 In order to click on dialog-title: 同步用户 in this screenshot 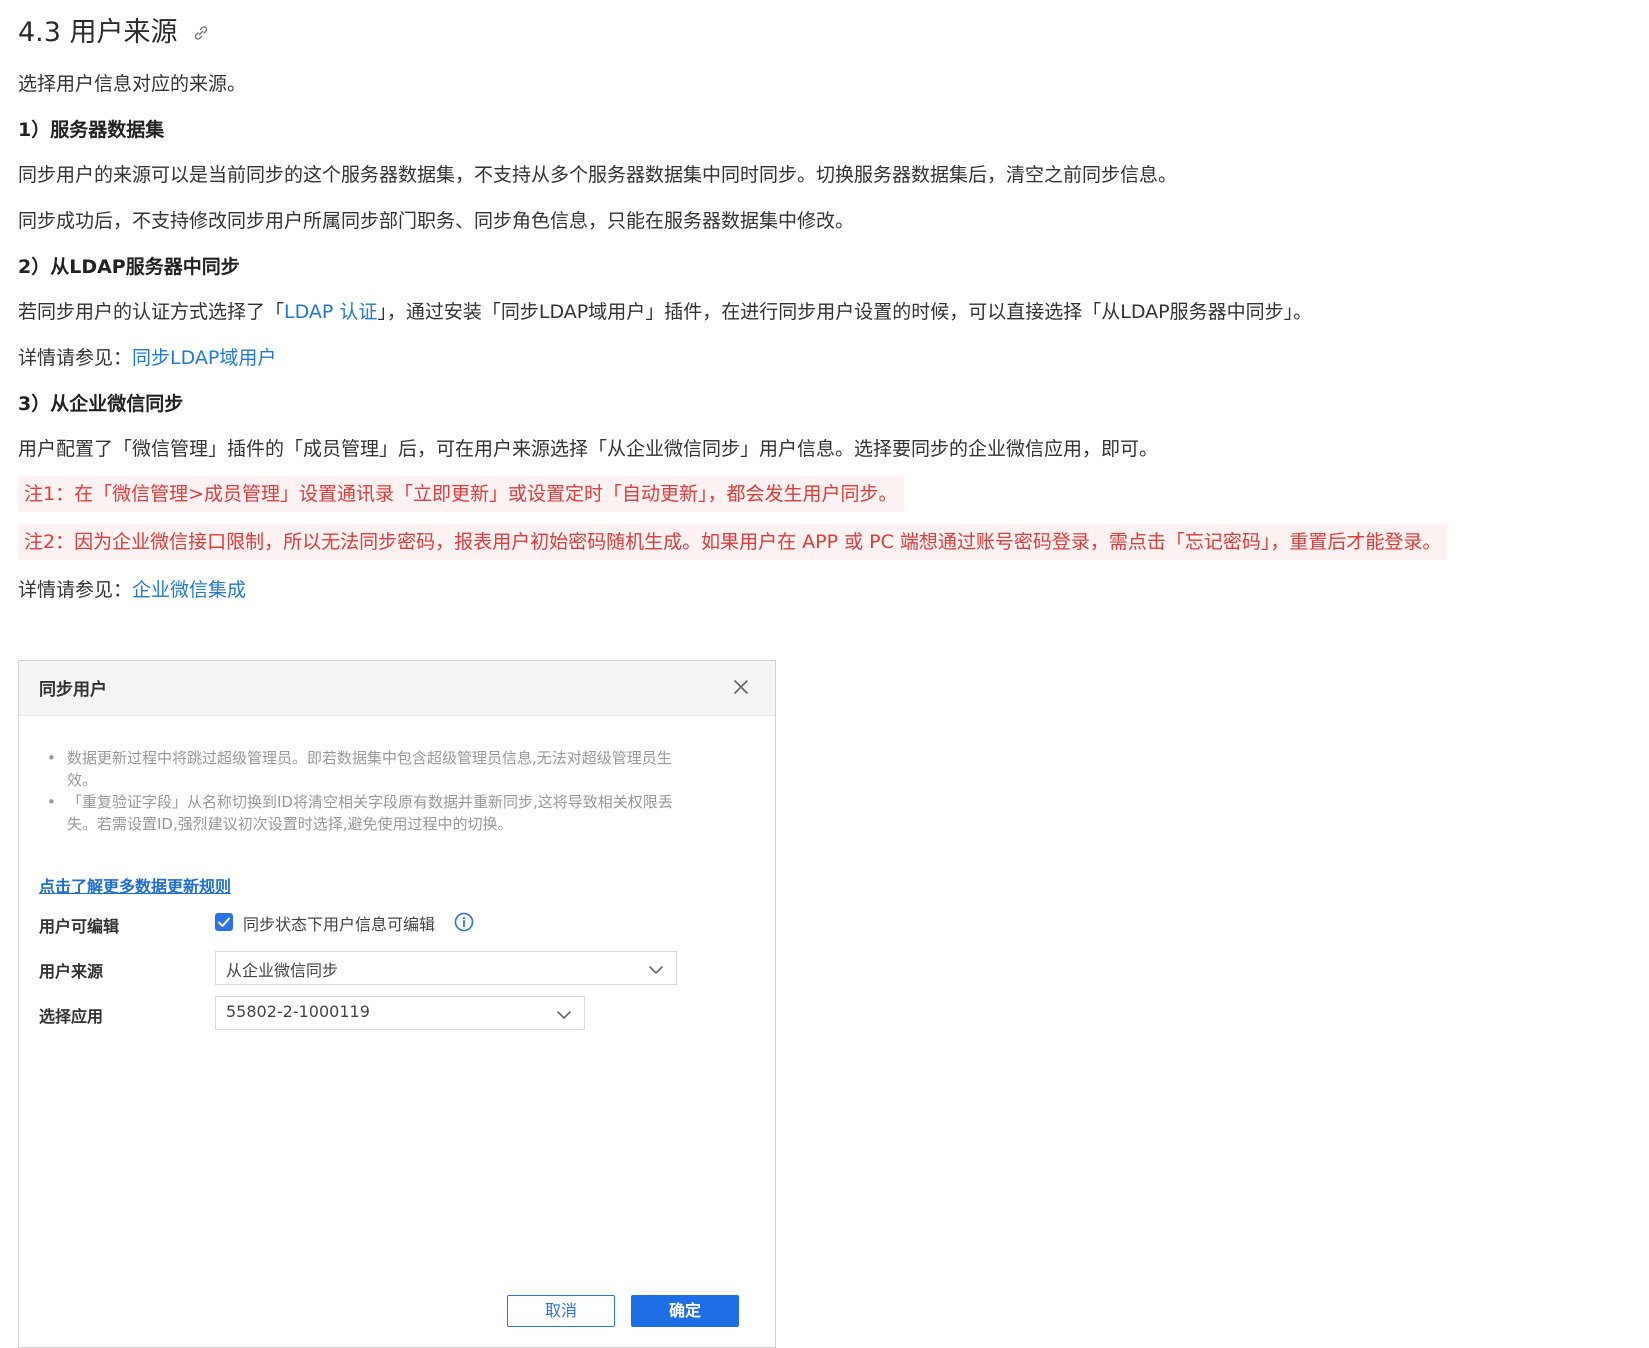, I will do `click(73, 690)`.